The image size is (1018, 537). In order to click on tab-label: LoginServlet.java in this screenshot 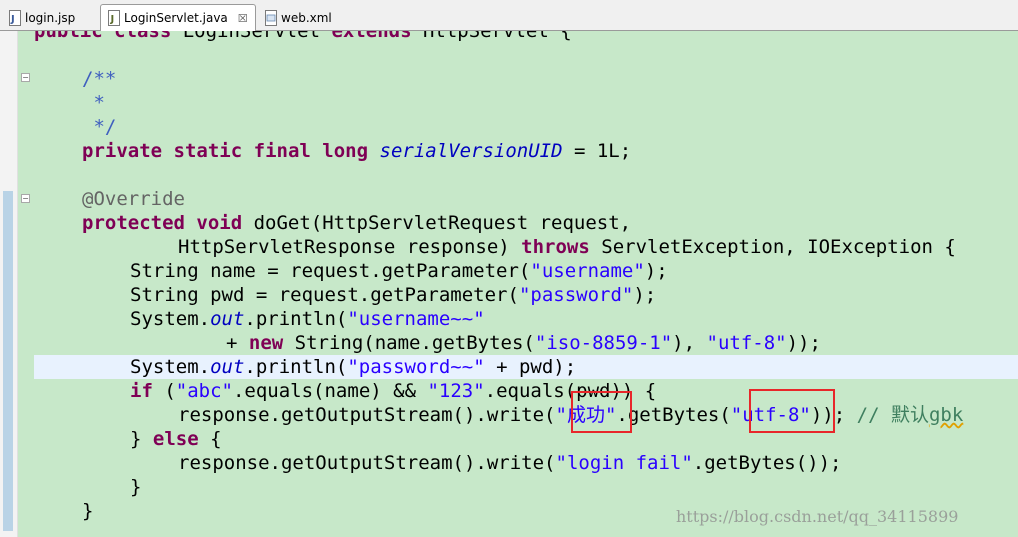, I will do `click(176, 18)`.